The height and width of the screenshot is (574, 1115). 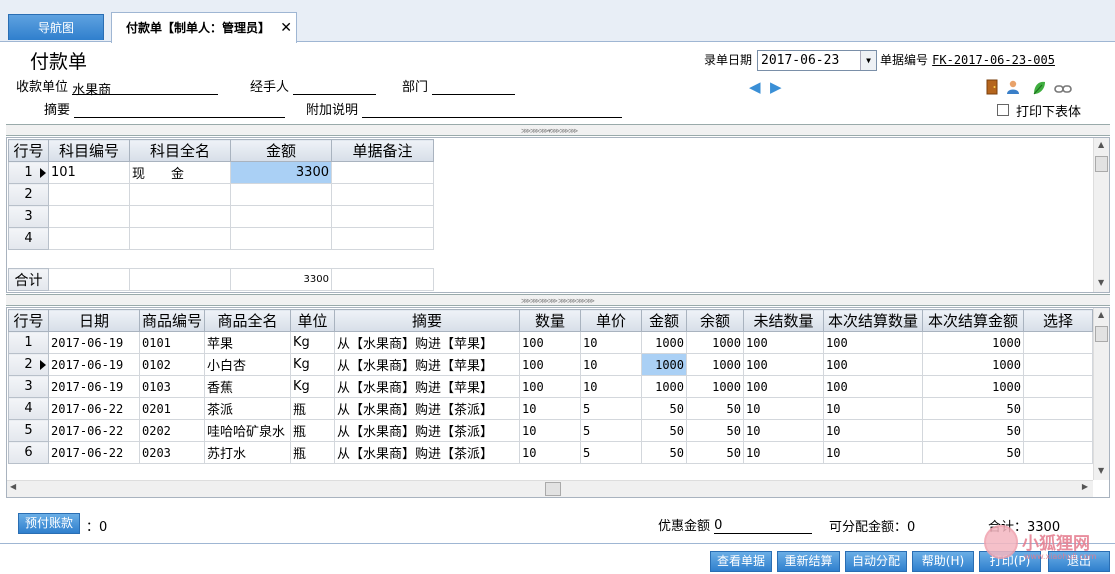 What do you see at coordinates (286, 28) in the screenshot?
I see `close-icon: ✕` at bounding box center [286, 28].